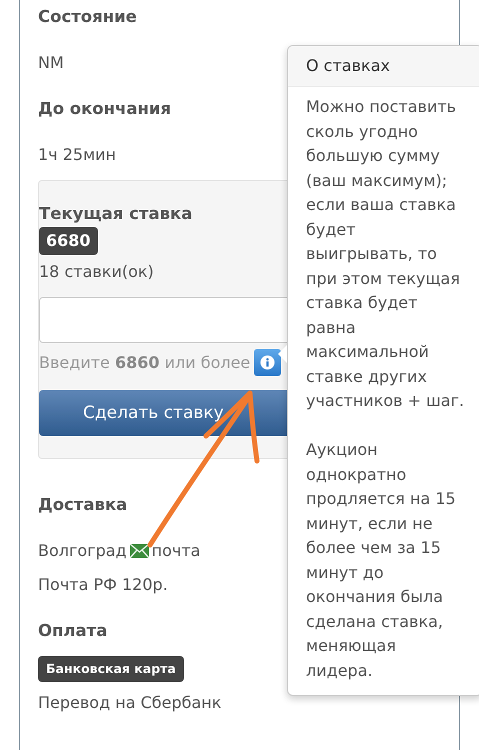  What do you see at coordinates (111, 669) in the screenshot?
I see `payment-badge: Банковская карта` at bounding box center [111, 669].